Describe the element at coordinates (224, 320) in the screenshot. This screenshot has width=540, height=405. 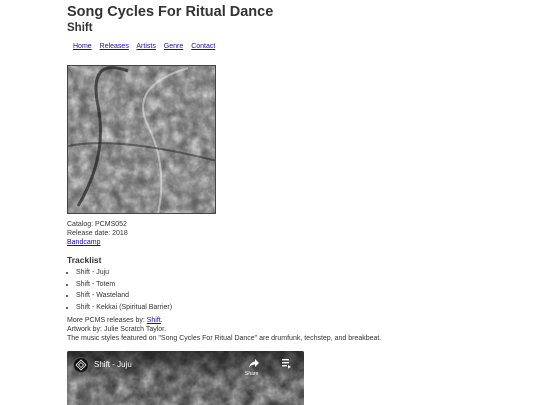
I see `more-releases-line: More PCMS releases by: Shift.` at that location.